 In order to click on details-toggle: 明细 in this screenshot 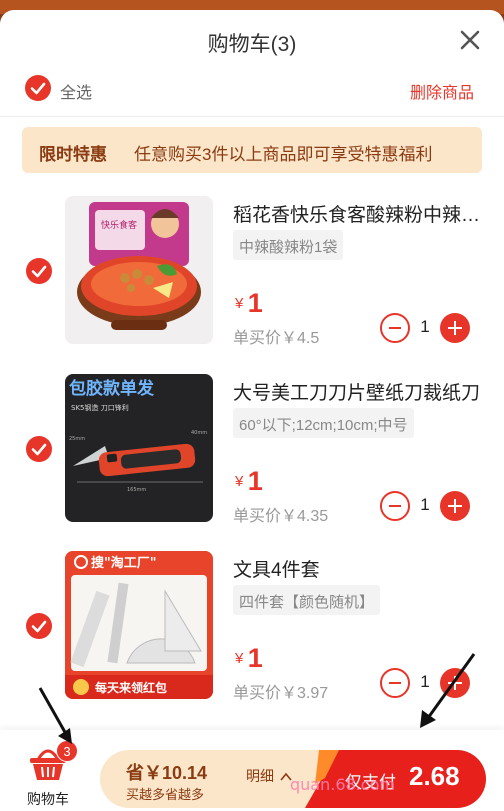, I will do `click(269, 776)`.